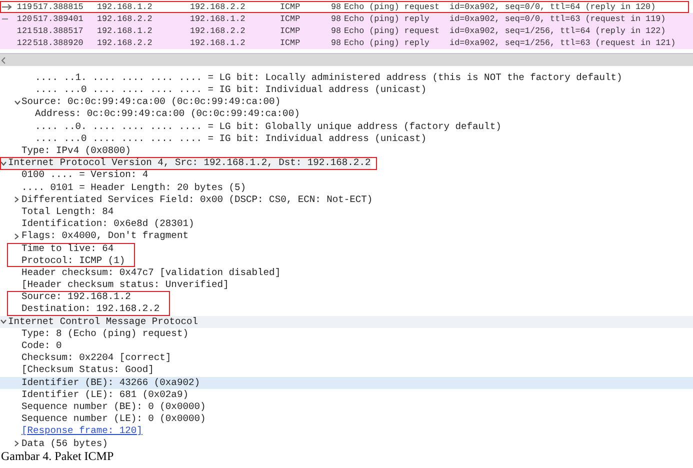 Image resolution: width=693 pixels, height=468 pixels. I want to click on tree-row: Identification: 0x6e8d (28301), so click(99, 224).